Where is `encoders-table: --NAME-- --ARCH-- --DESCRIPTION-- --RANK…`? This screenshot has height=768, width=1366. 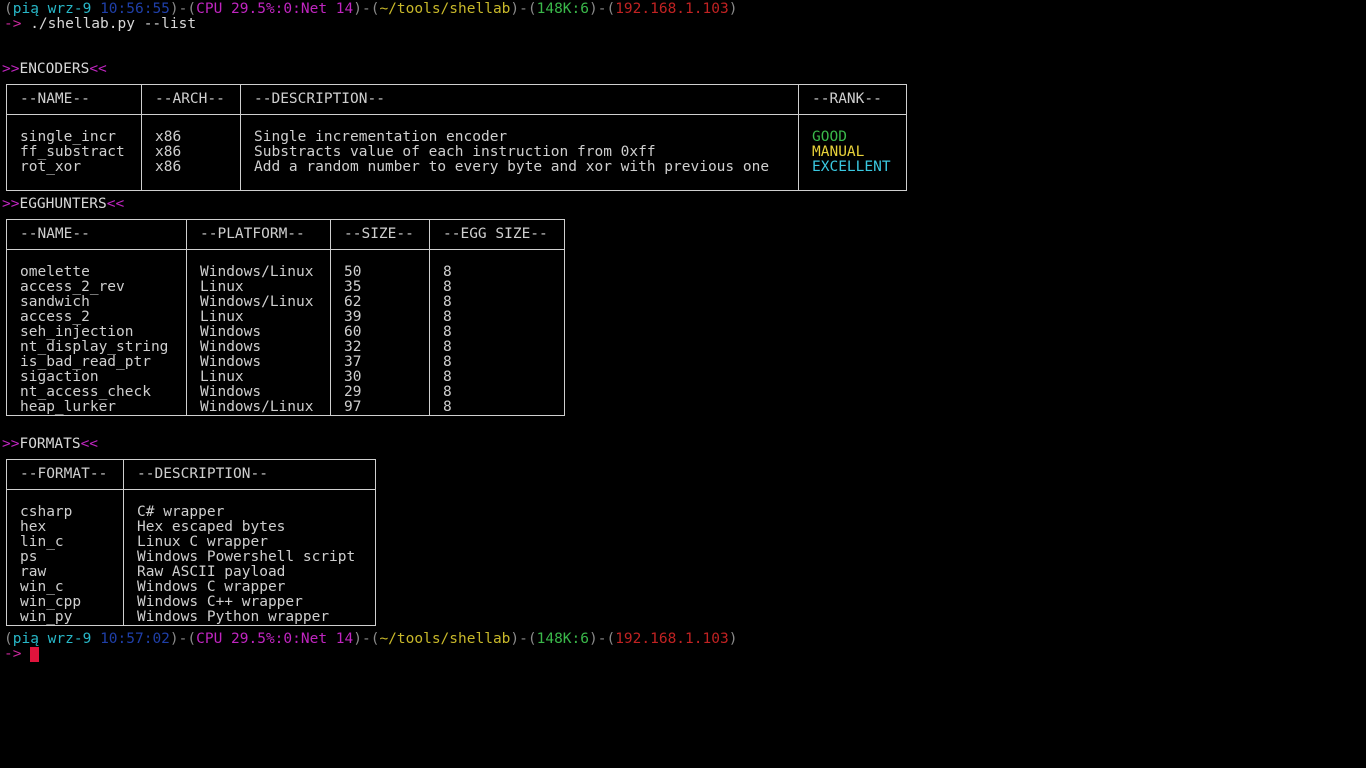 encoders-table: --NAME-- --ARCH-- --DESCRIPTION-- --RANK… is located at coordinates (456, 137).